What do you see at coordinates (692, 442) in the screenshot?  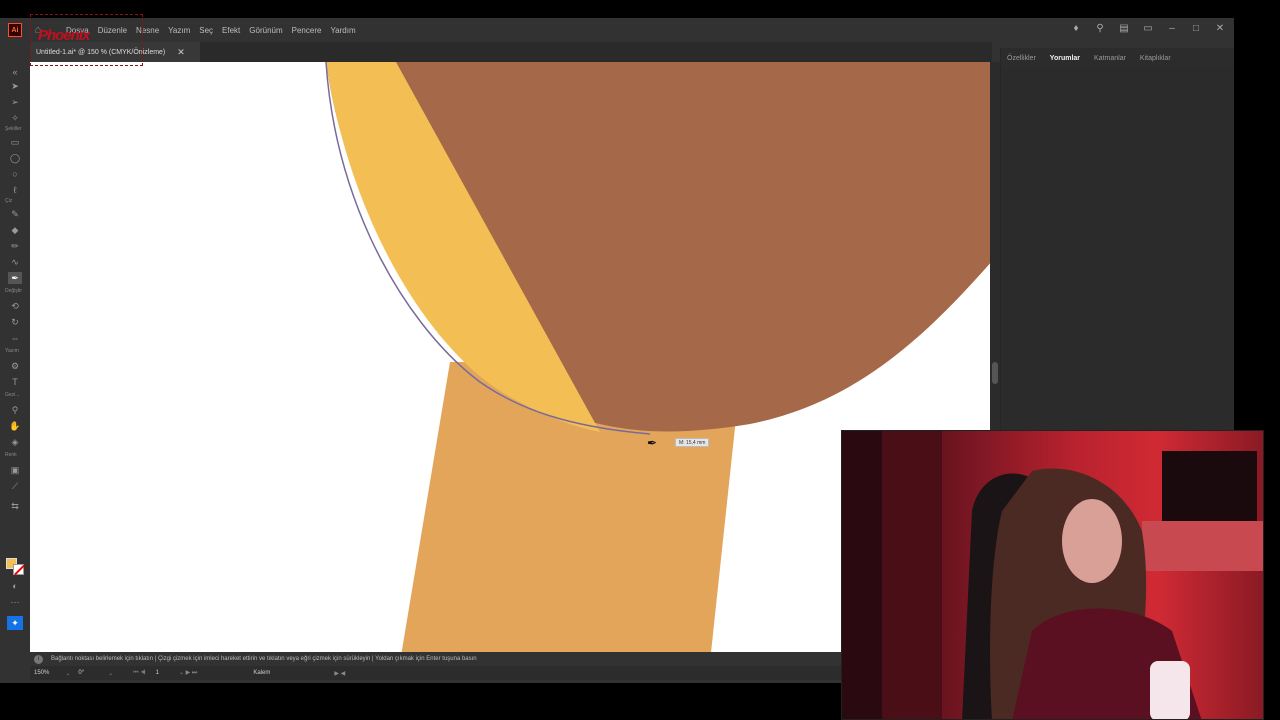 I see `measure-tooltip: M: 15,4 mm` at bounding box center [692, 442].